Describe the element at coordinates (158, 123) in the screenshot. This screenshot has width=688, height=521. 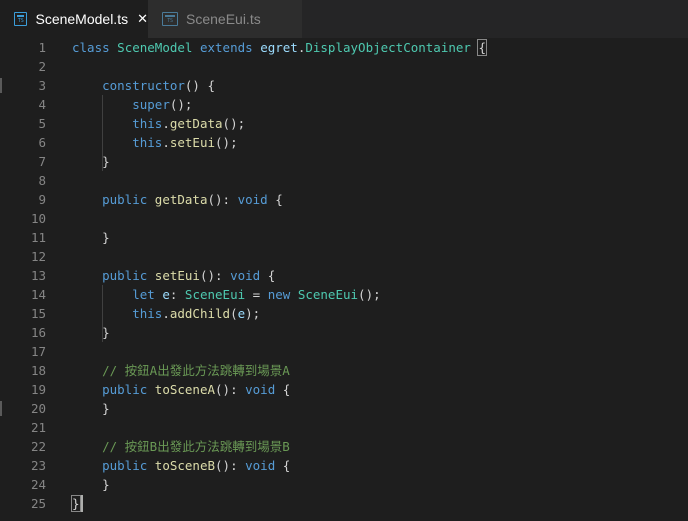
I see `line-code: this.getData();` at that location.